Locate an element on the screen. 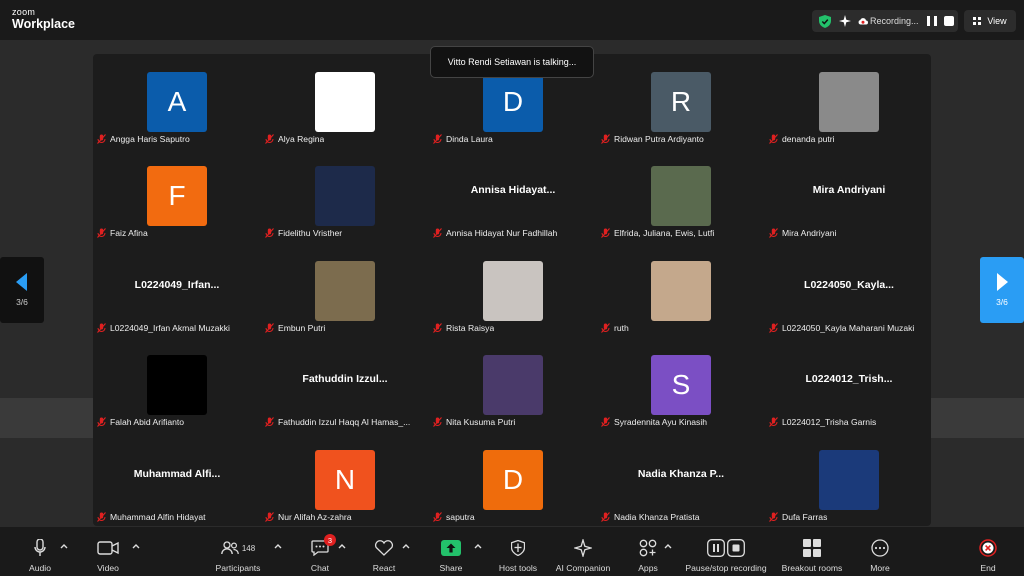 Image resolution: width=1024 pixels, height=576 pixels. video-camera-icon is located at coordinates (108, 548).